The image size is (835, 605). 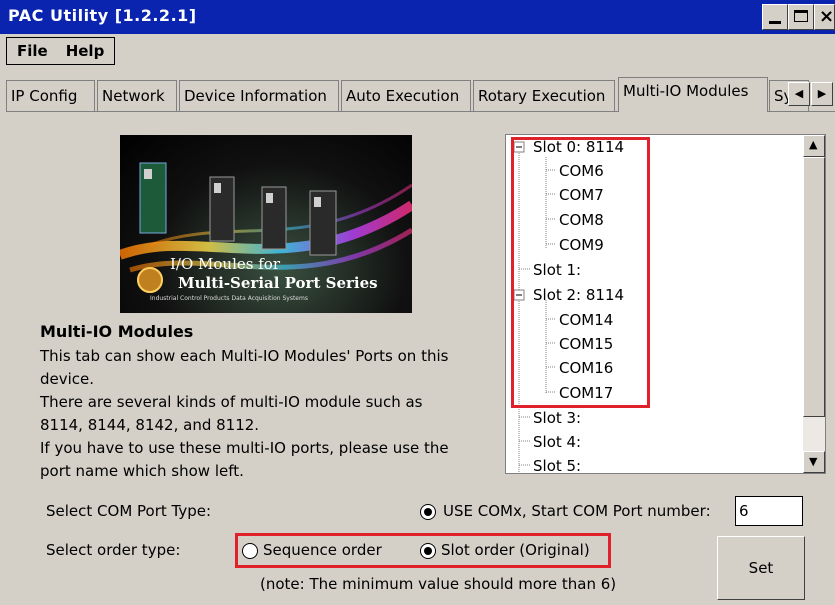 I want to click on triangle-left-icon: ◀, so click(x=799, y=93).